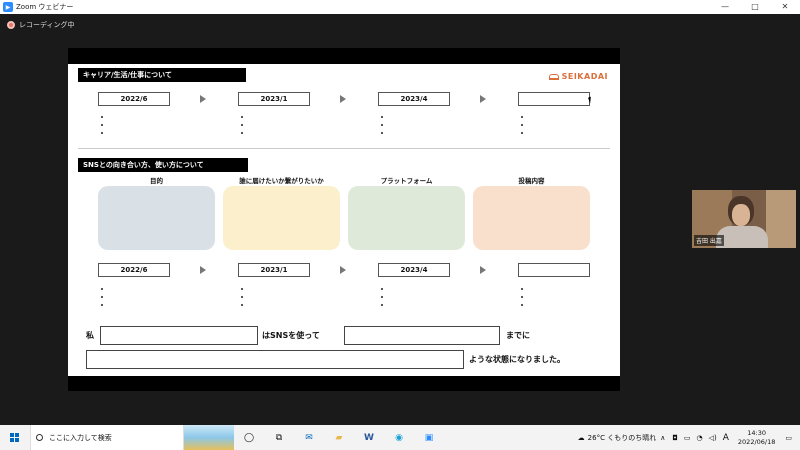 The width and height of the screenshot is (800, 450). I want to click on task-view-icon: ⧉, so click(279, 438).